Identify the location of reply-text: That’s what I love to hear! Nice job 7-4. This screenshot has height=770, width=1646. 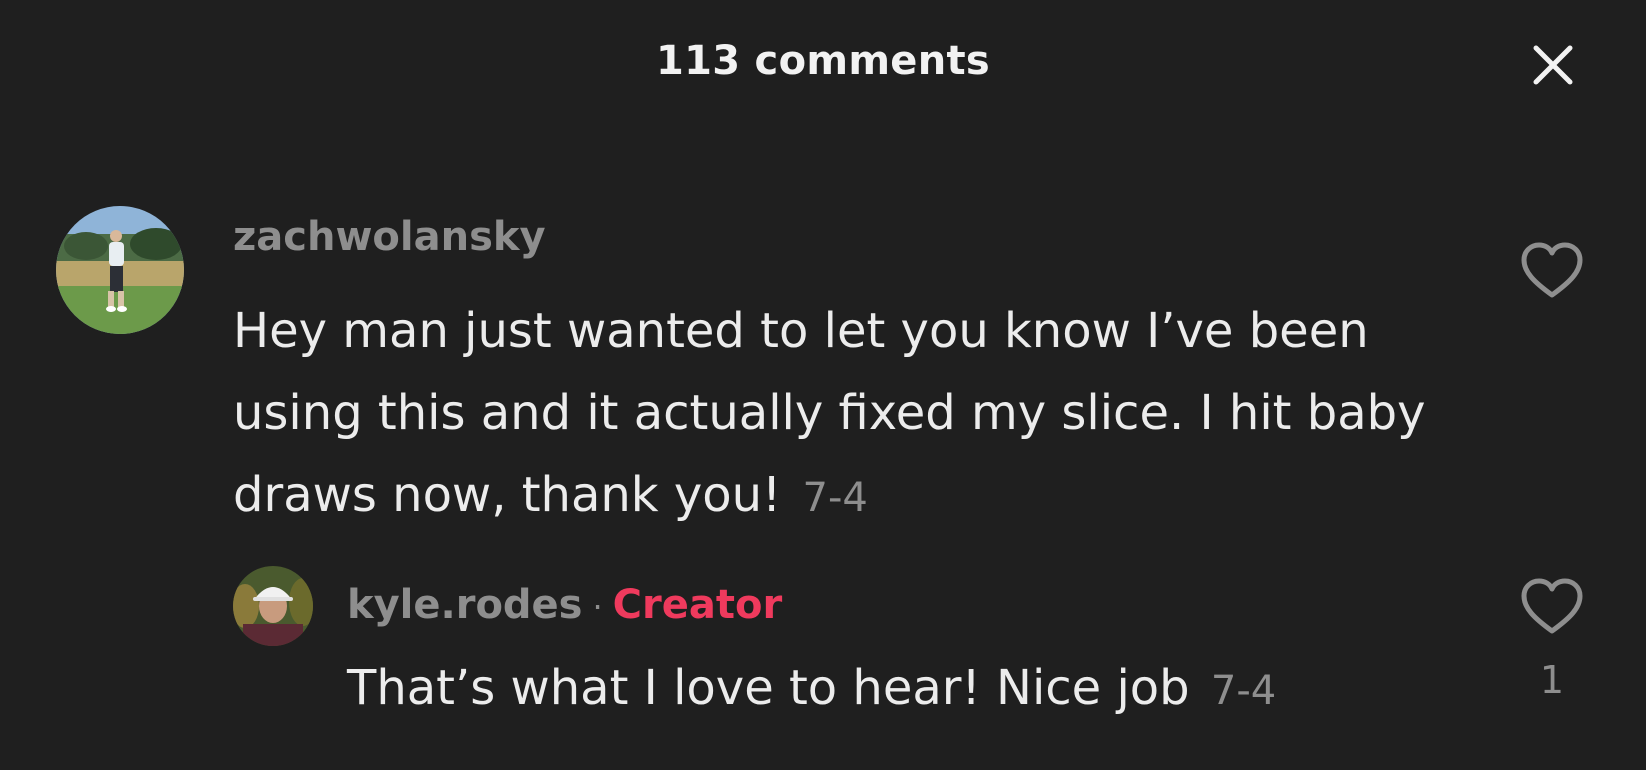
(811, 688).